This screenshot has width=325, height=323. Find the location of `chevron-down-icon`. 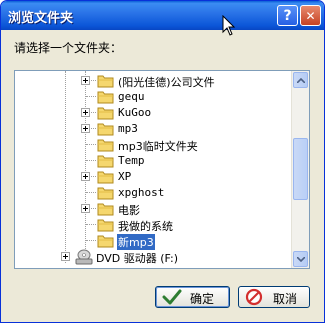

chevron-down-icon is located at coordinates (300, 259).